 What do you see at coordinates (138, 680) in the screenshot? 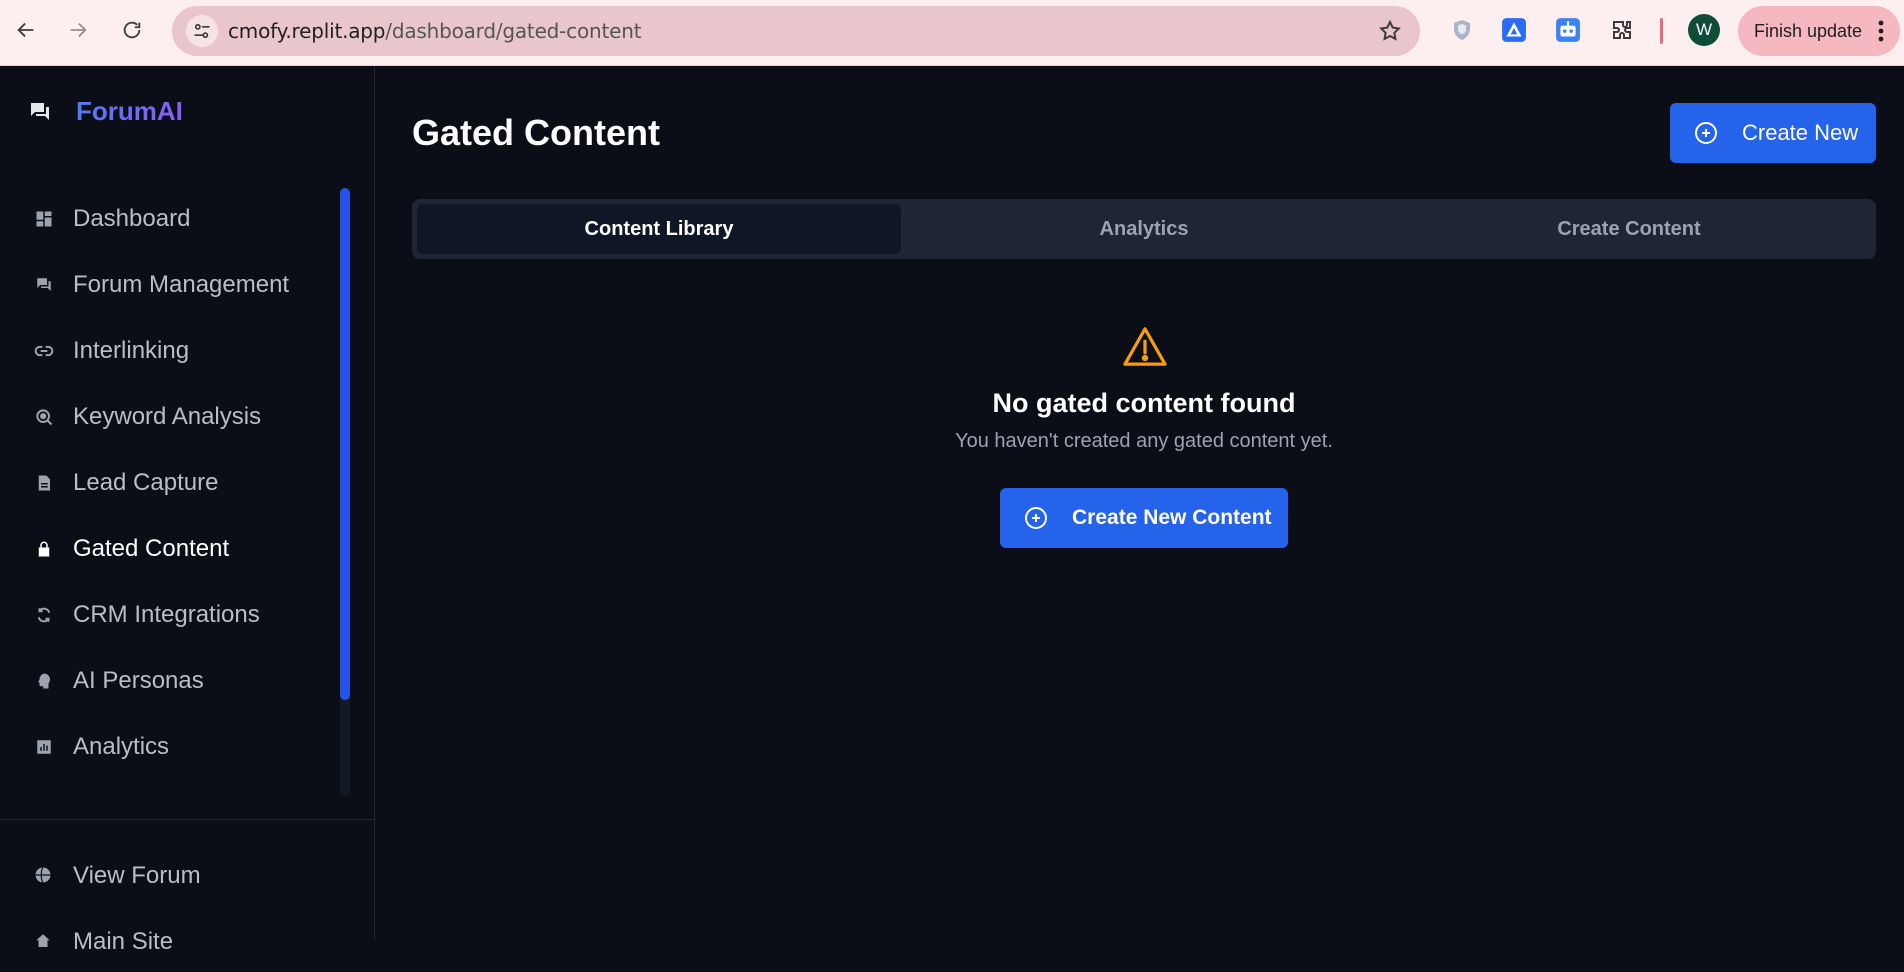
I see `sidebar-item-label: AI Personas` at bounding box center [138, 680].